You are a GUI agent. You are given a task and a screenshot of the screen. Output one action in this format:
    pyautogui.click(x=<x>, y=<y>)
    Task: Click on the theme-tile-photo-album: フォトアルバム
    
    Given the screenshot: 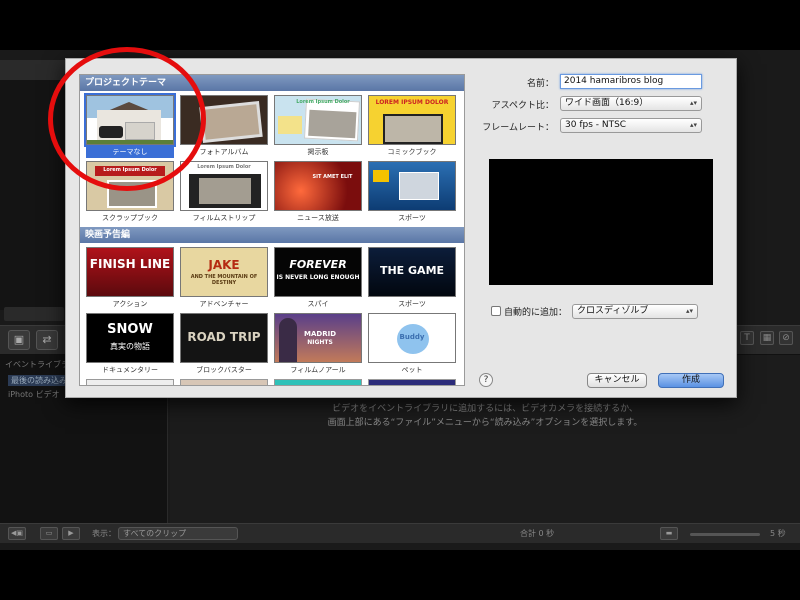 What is the action you would take?
    pyautogui.click(x=224, y=126)
    